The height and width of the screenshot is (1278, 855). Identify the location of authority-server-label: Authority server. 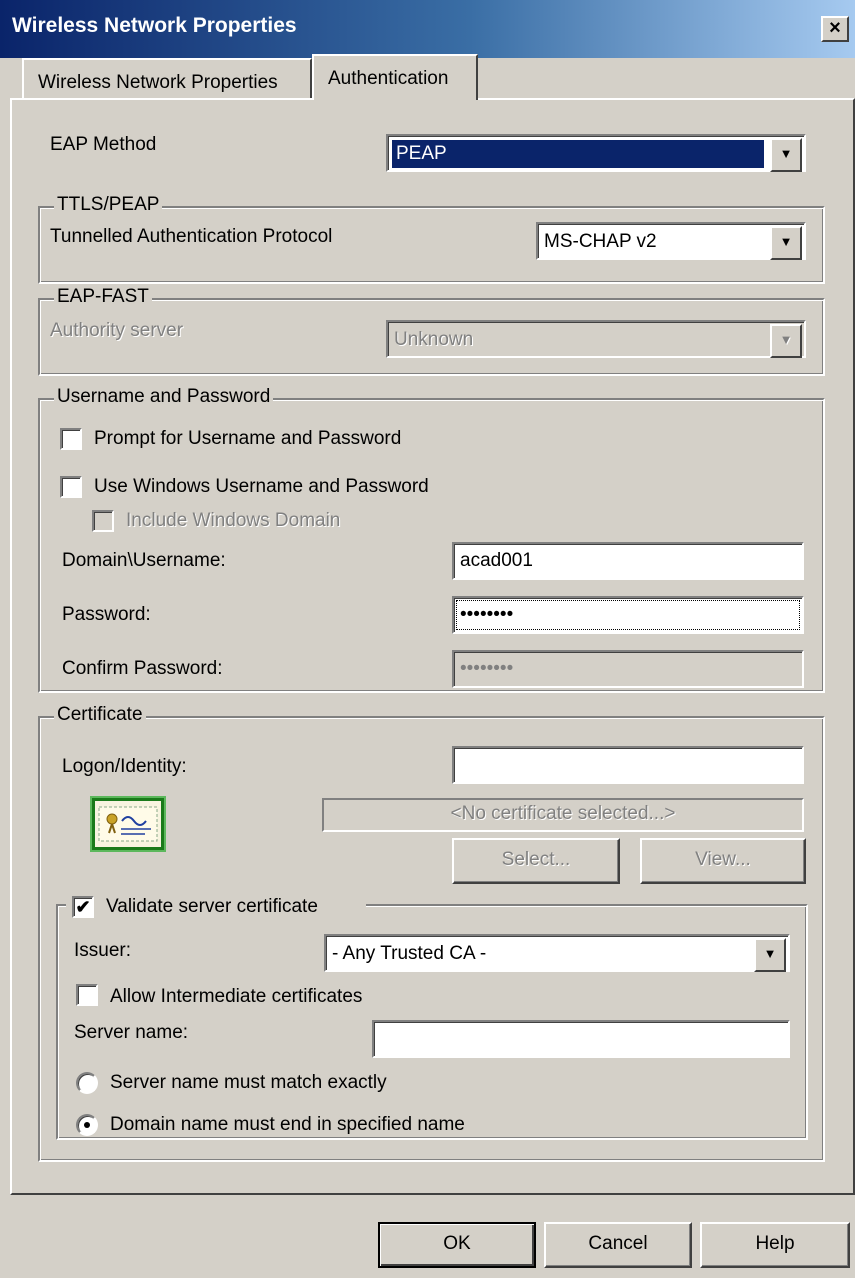
(117, 330).